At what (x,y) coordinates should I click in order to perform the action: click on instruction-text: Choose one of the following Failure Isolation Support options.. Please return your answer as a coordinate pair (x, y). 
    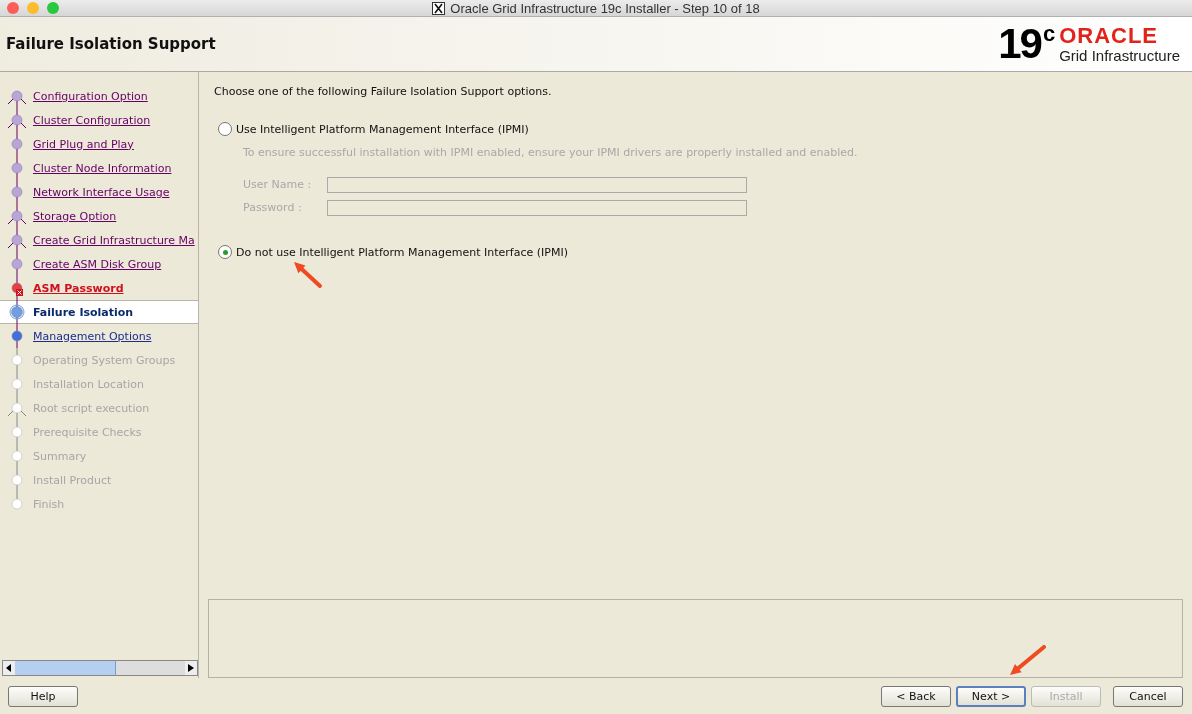
    Looking at the image, I should click on (383, 91).